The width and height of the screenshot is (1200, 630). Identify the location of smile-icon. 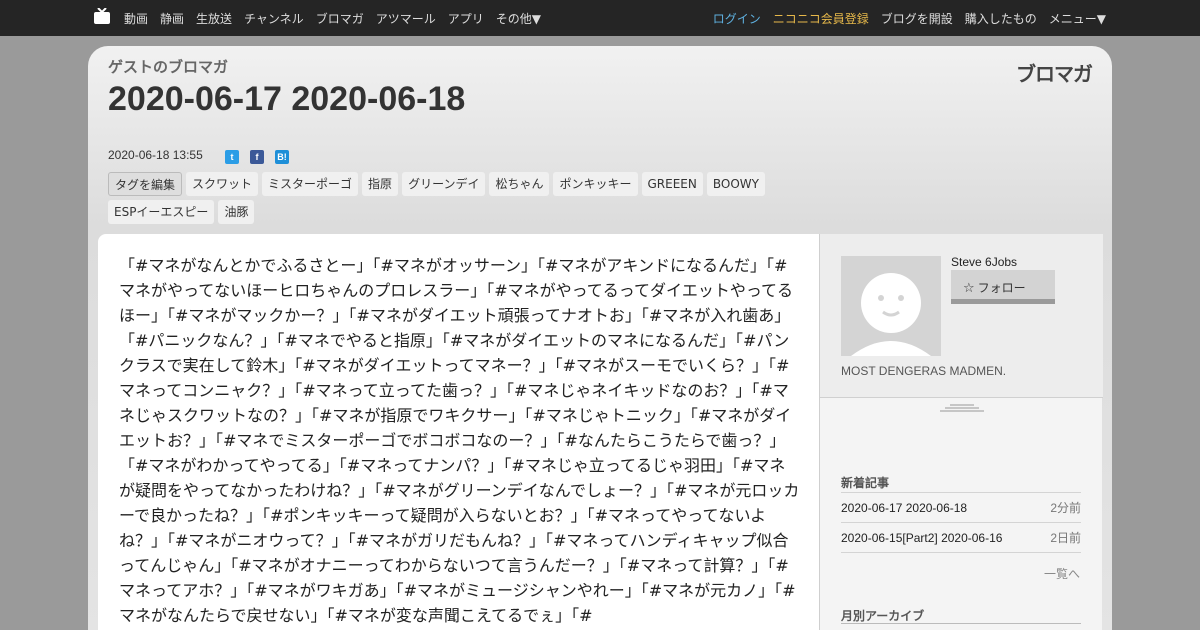
(891, 325).